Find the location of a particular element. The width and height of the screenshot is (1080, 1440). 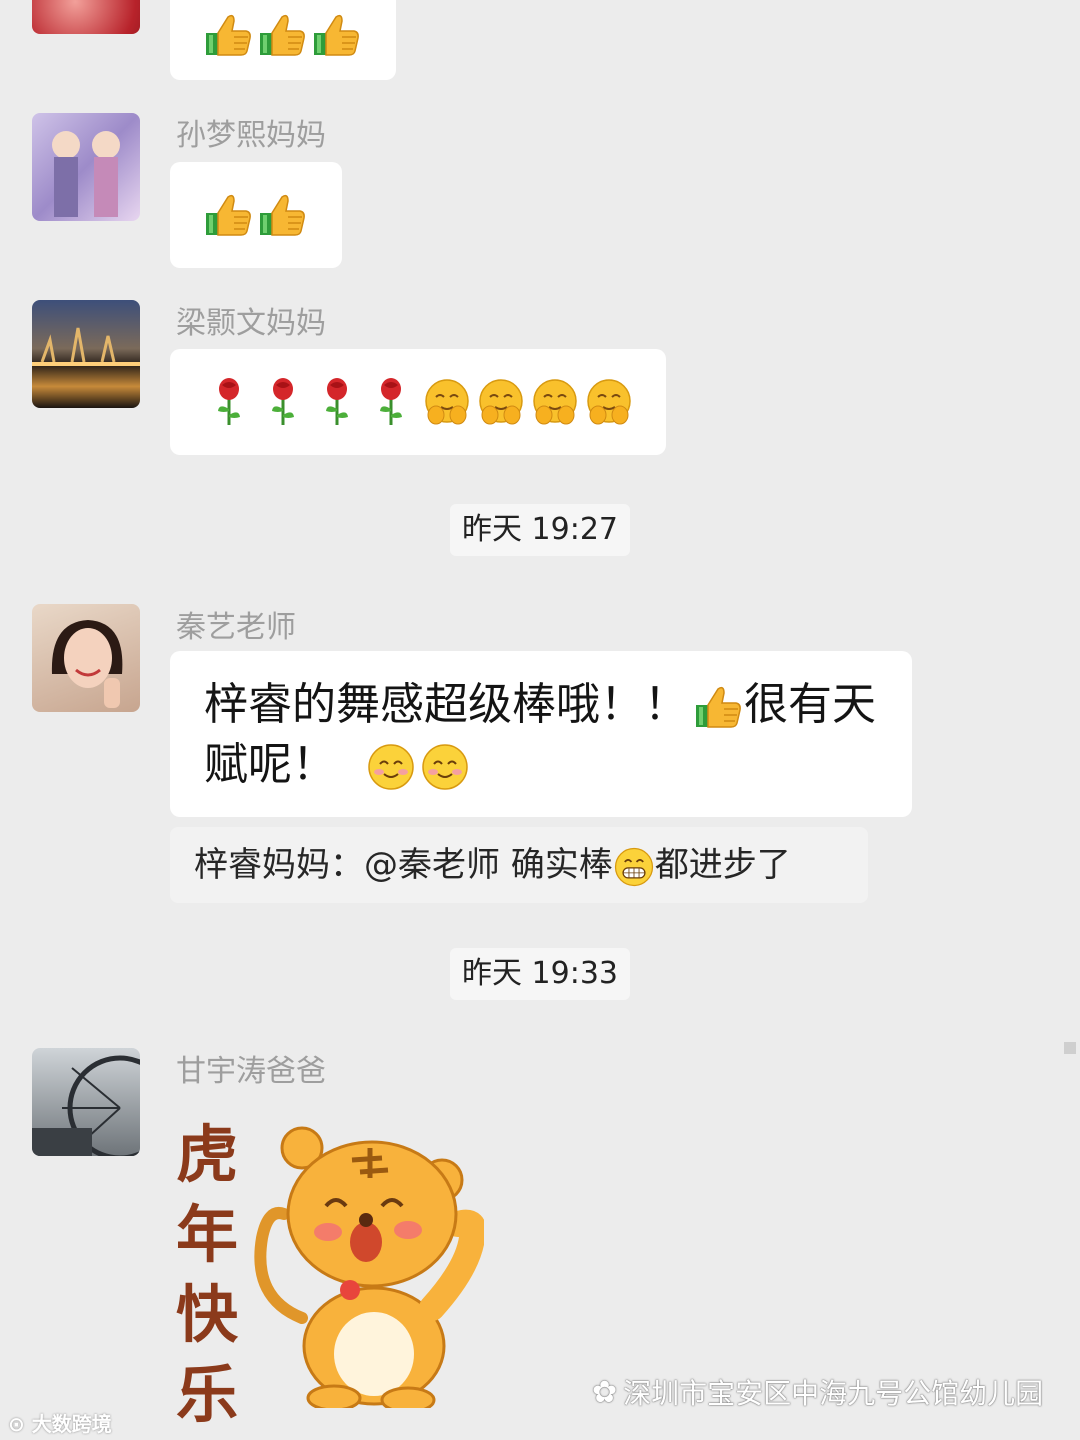

quote-text-suffix: 都进步了 is located at coordinates (722, 865).